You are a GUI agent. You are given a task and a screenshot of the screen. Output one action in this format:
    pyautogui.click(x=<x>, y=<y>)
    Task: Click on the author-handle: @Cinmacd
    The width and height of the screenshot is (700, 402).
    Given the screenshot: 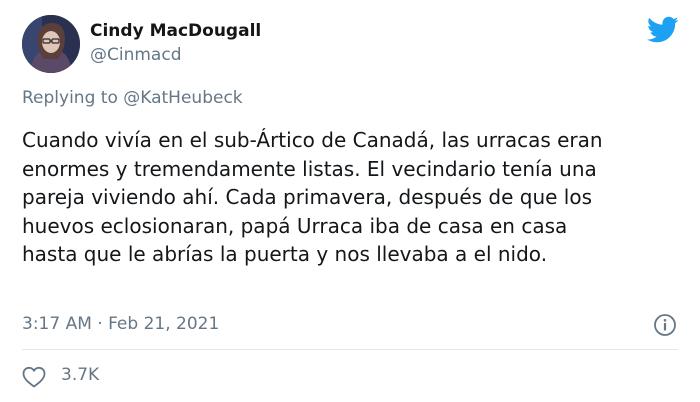 What is the action you would take?
    pyautogui.click(x=135, y=55)
    